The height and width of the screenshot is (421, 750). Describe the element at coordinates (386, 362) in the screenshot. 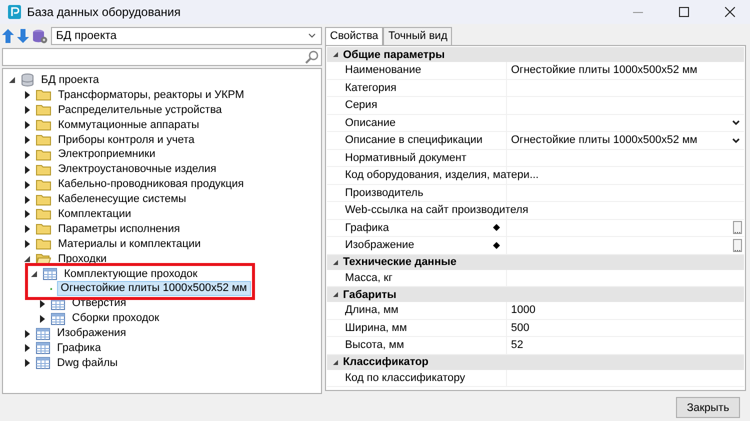

I see `category-title: Классификатор` at that location.